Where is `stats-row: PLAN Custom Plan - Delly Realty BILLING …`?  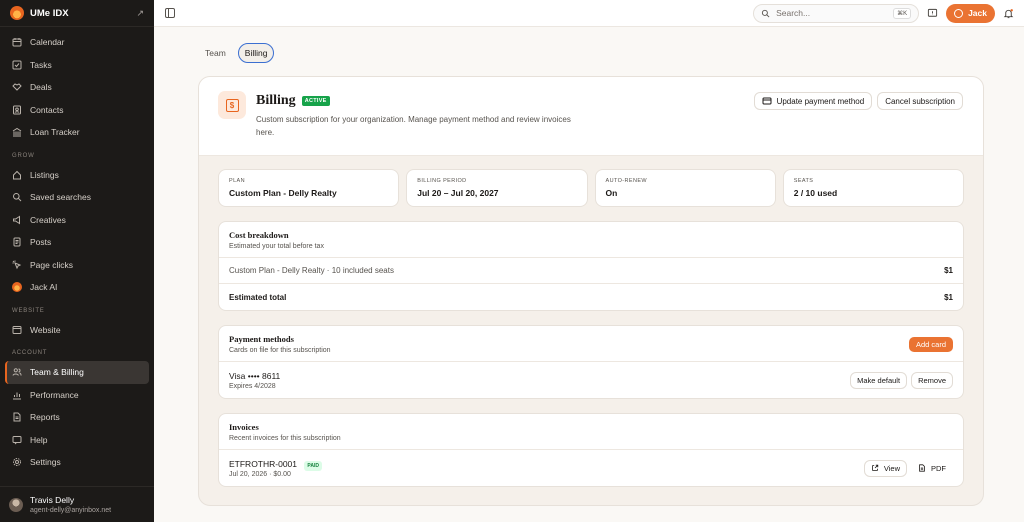 stats-row: PLAN Custom Plan - Delly Realty BILLING … is located at coordinates (591, 181).